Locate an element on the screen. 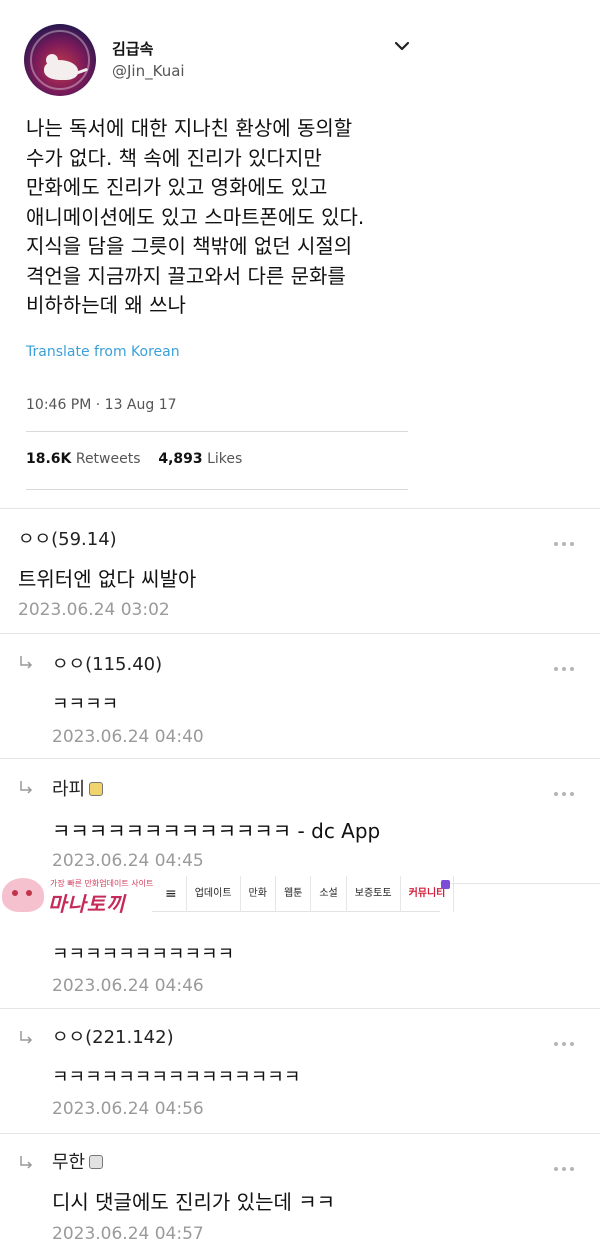 The height and width of the screenshot is (1250, 600). comment-body: ㅋㅋㅋㅋㅋㅋㅋㅋㅋㅋㅋㅋㅋ - dc App is located at coordinates (216, 831).